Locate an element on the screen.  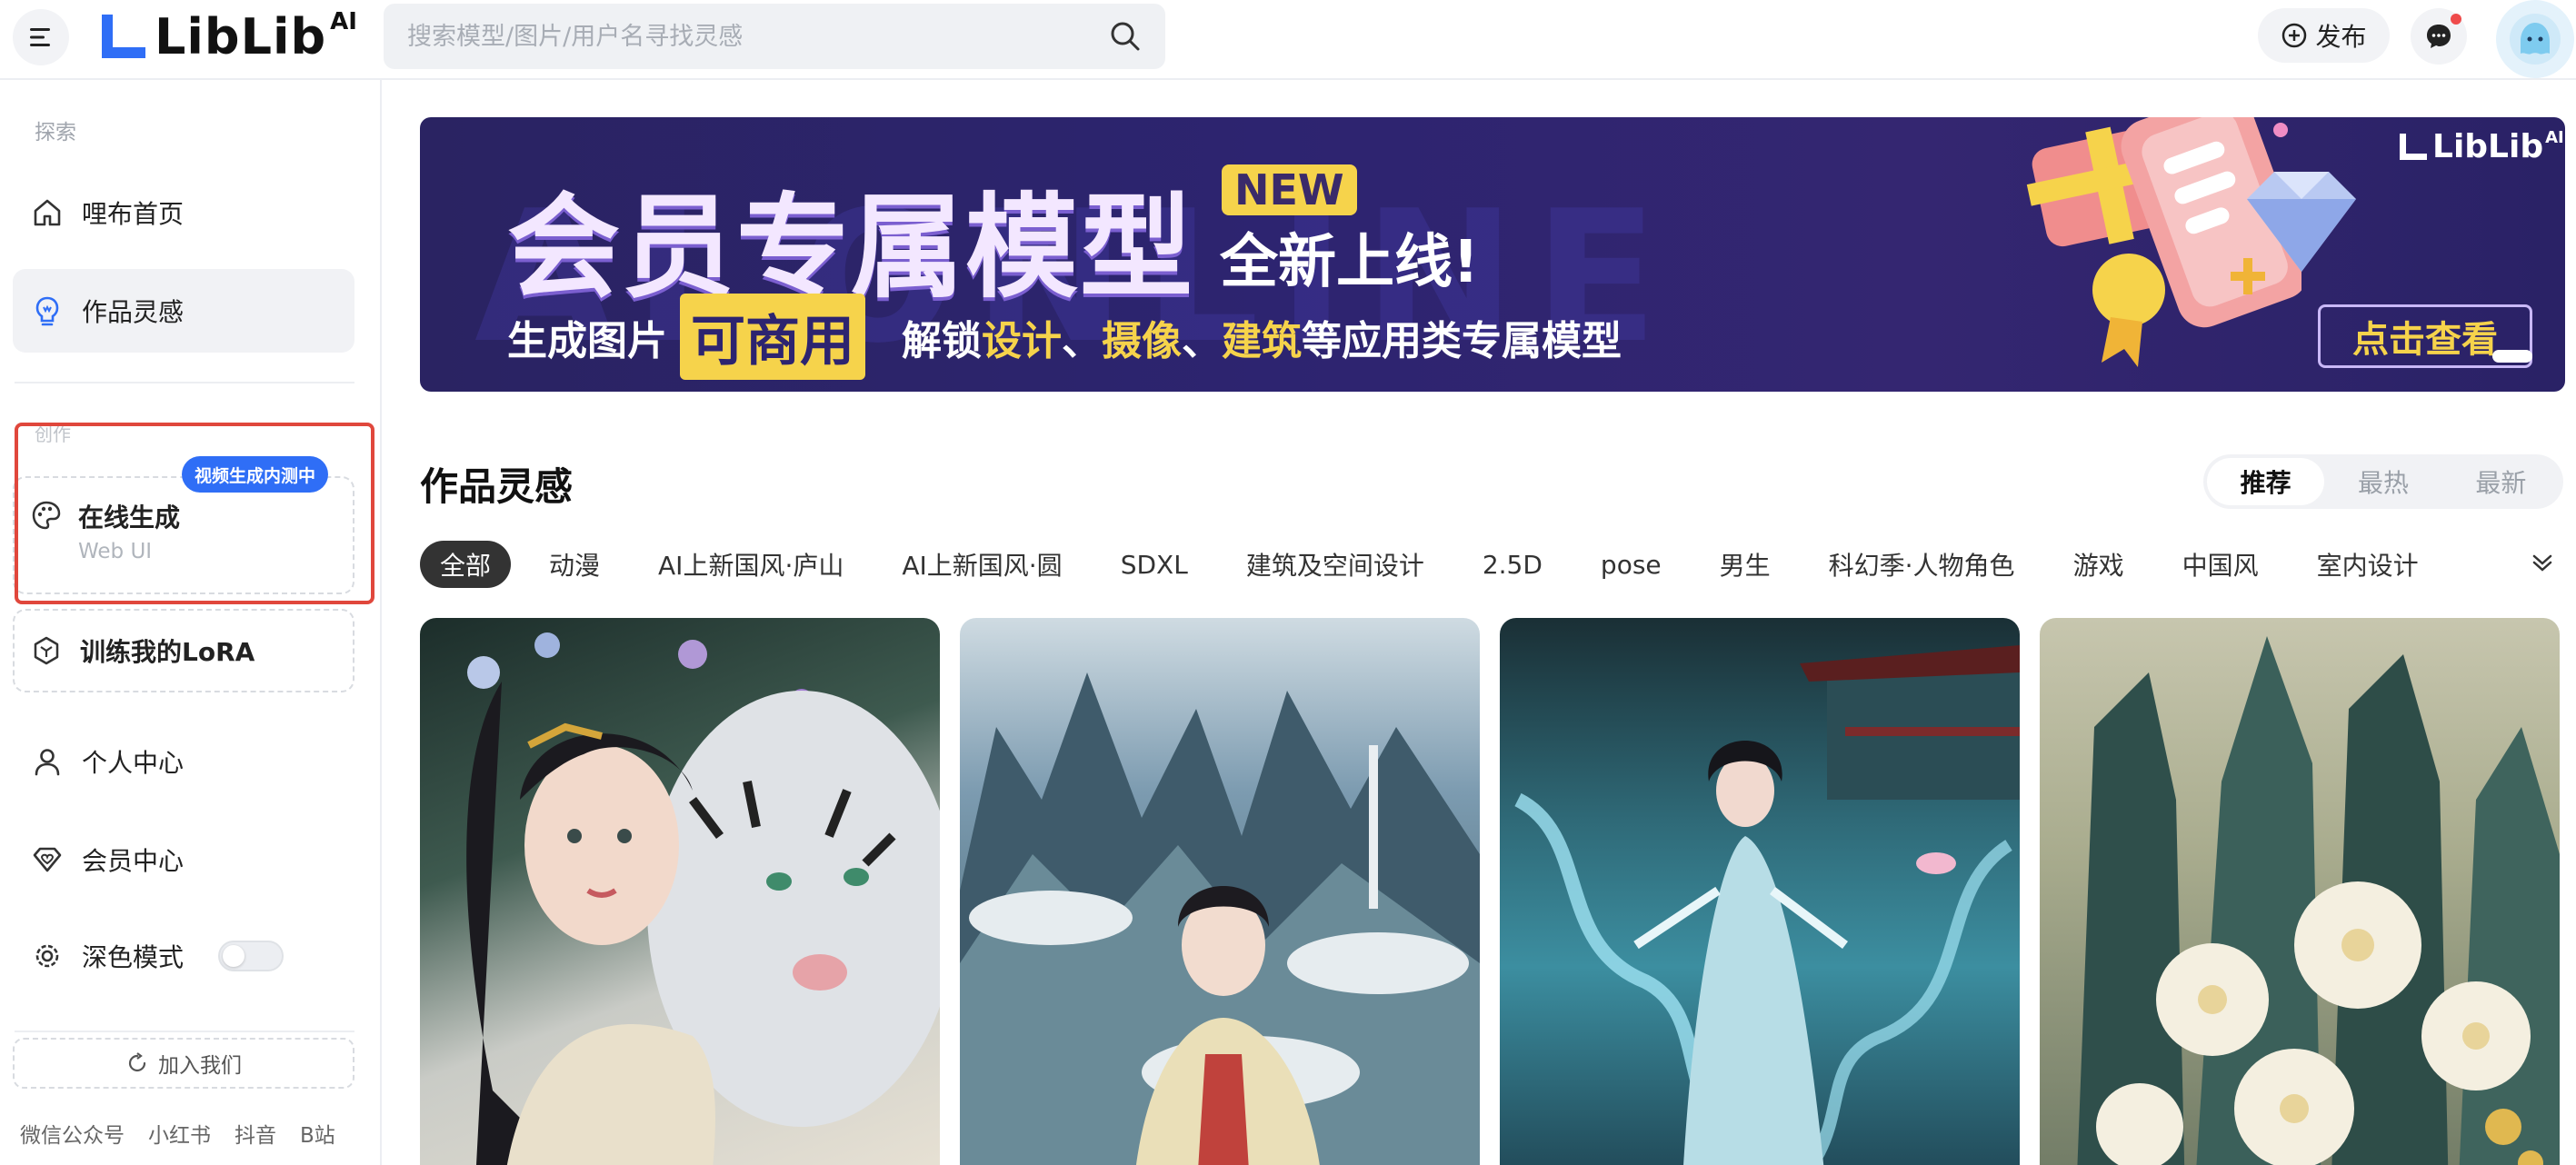
banner-sub-design: 设计 is located at coordinates (1022, 340).